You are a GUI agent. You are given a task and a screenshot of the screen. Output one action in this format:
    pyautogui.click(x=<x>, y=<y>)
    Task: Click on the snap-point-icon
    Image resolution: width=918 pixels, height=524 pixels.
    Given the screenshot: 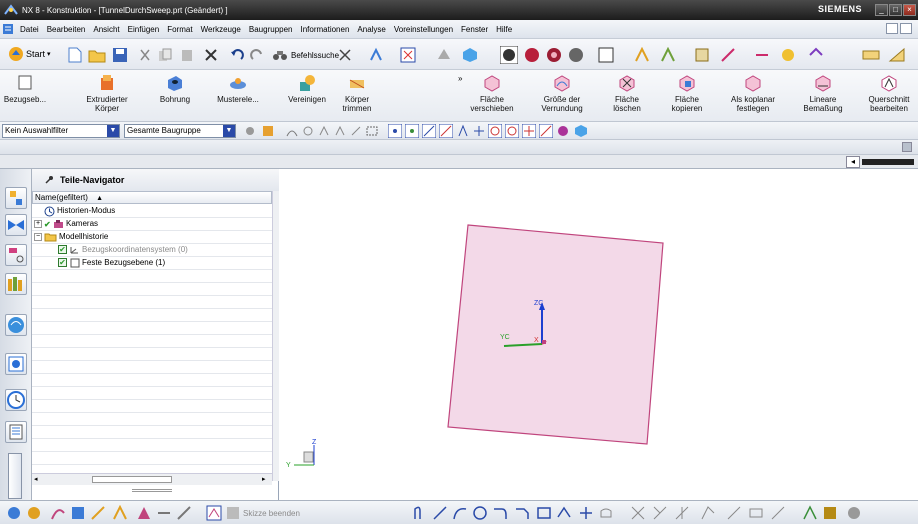 What is the action you would take?
    pyautogui.click(x=529, y=131)
    